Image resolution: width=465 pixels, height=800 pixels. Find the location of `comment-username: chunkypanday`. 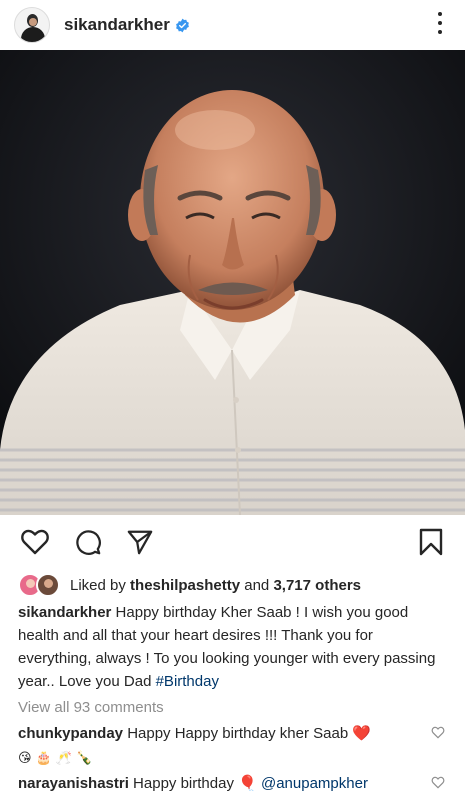

comment-username: chunkypanday is located at coordinates (70, 733).